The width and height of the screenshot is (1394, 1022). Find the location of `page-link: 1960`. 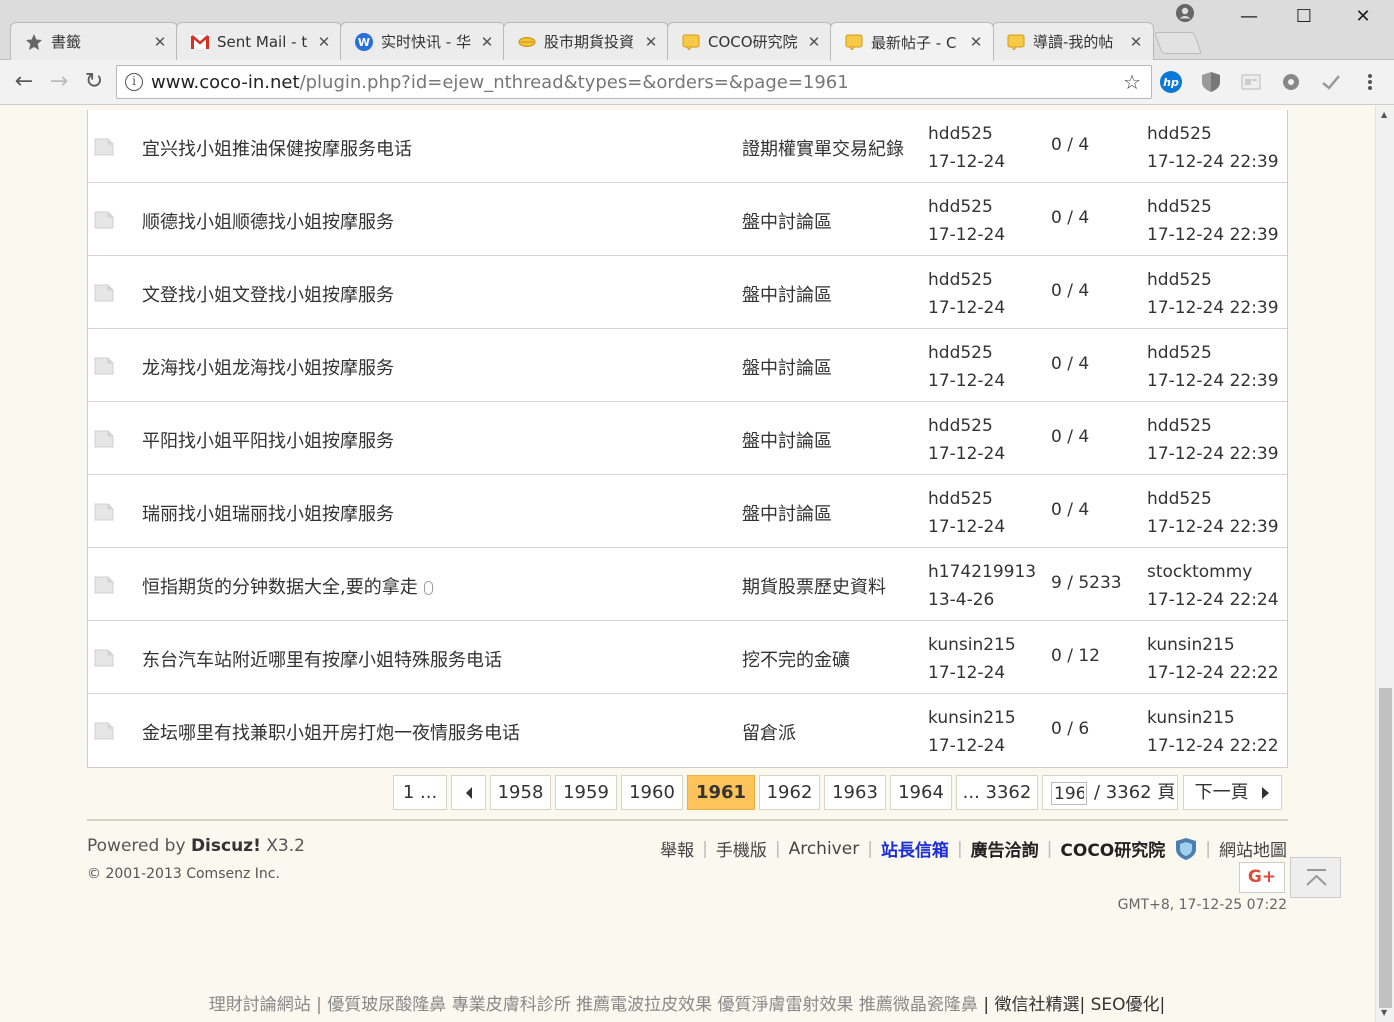

page-link: 1960 is located at coordinates (652, 792).